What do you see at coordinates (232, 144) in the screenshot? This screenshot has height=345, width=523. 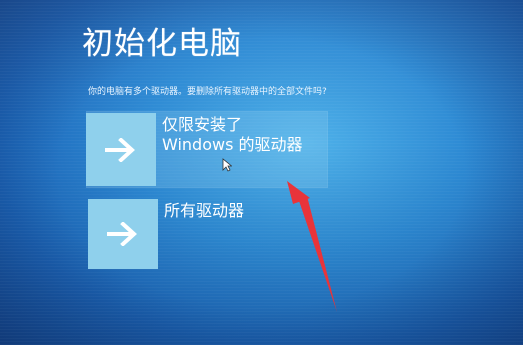 I see `option-label-line2: Windows 的驱动器` at bounding box center [232, 144].